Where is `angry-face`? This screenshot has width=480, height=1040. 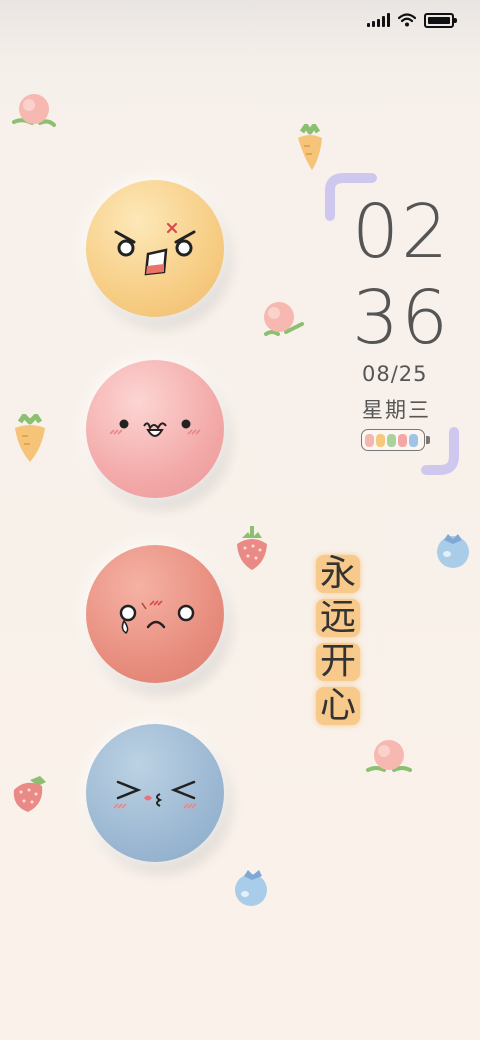
angry-face is located at coordinates (155, 248).